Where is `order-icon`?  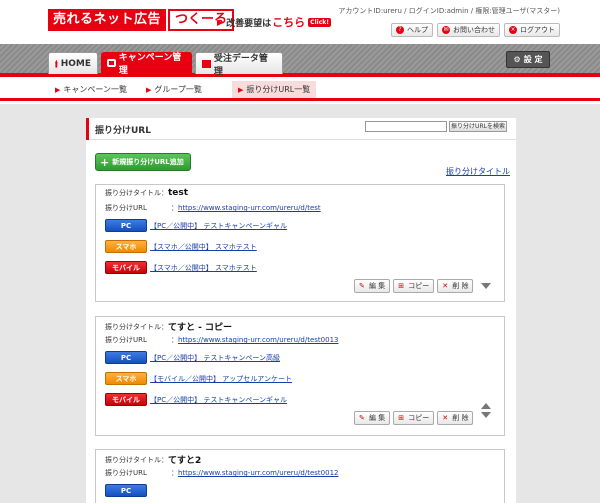 order-icon is located at coordinates (206, 63).